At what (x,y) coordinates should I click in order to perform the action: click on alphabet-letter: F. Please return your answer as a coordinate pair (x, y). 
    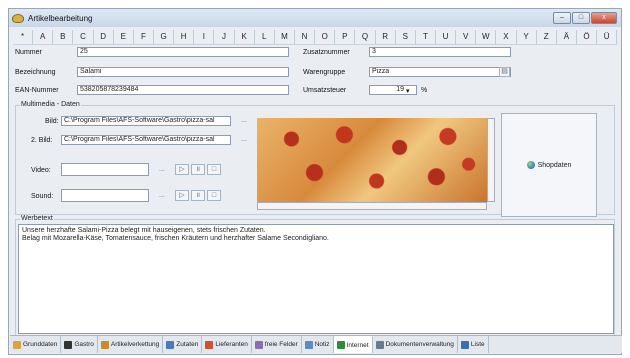
    Looking at the image, I should click on (144, 37).